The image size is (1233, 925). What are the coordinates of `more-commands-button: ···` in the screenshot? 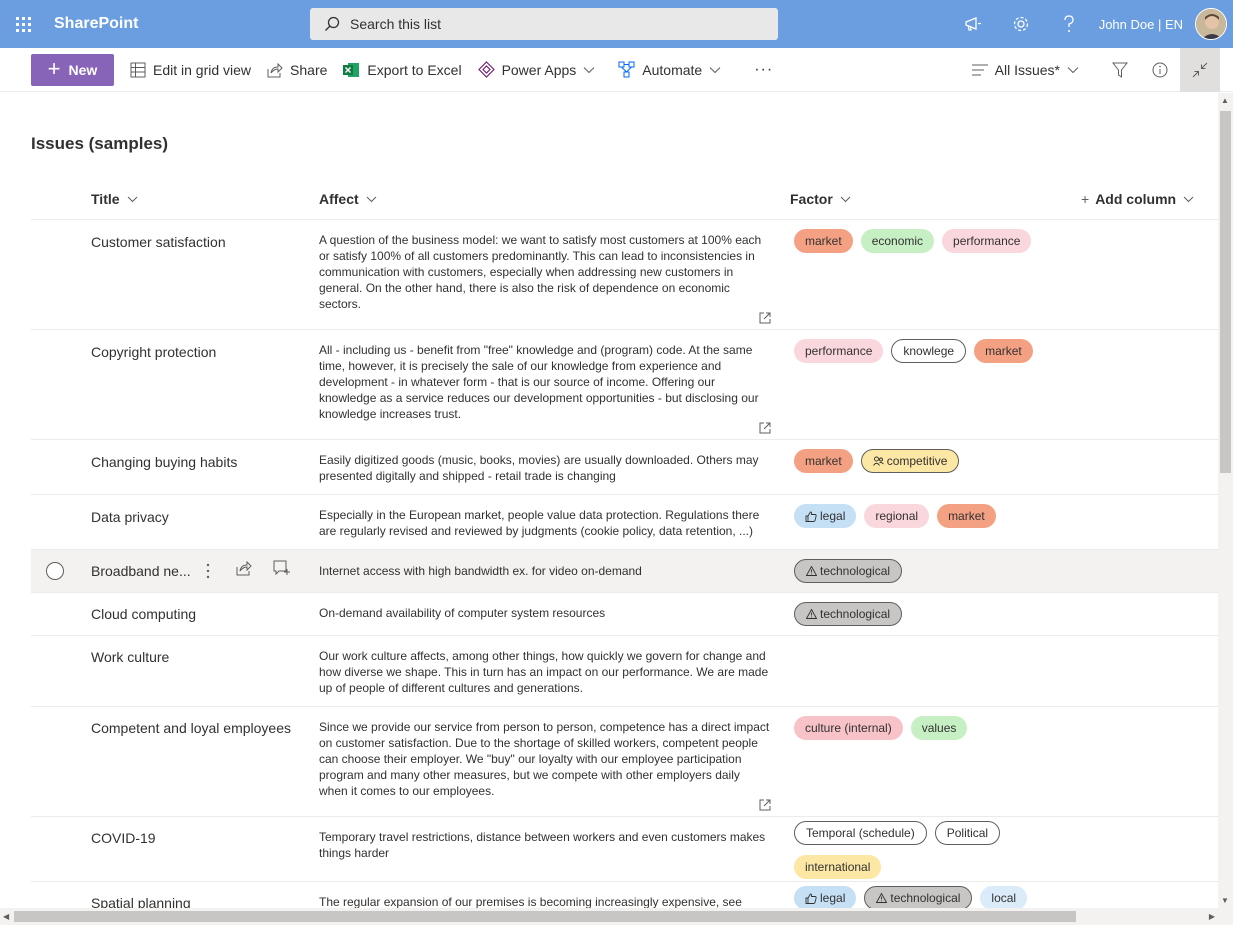 It's located at (763, 70).